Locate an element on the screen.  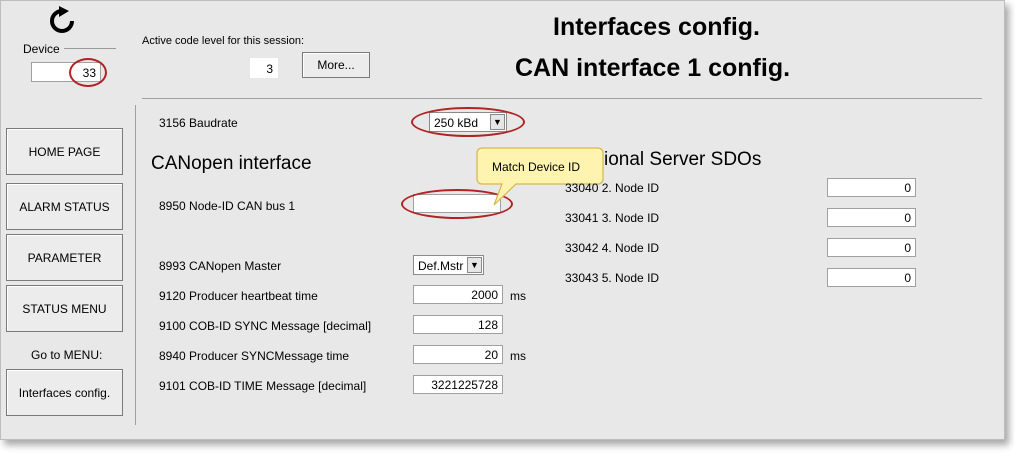
sdo-node-2-field: 0 is located at coordinates (871, 187).